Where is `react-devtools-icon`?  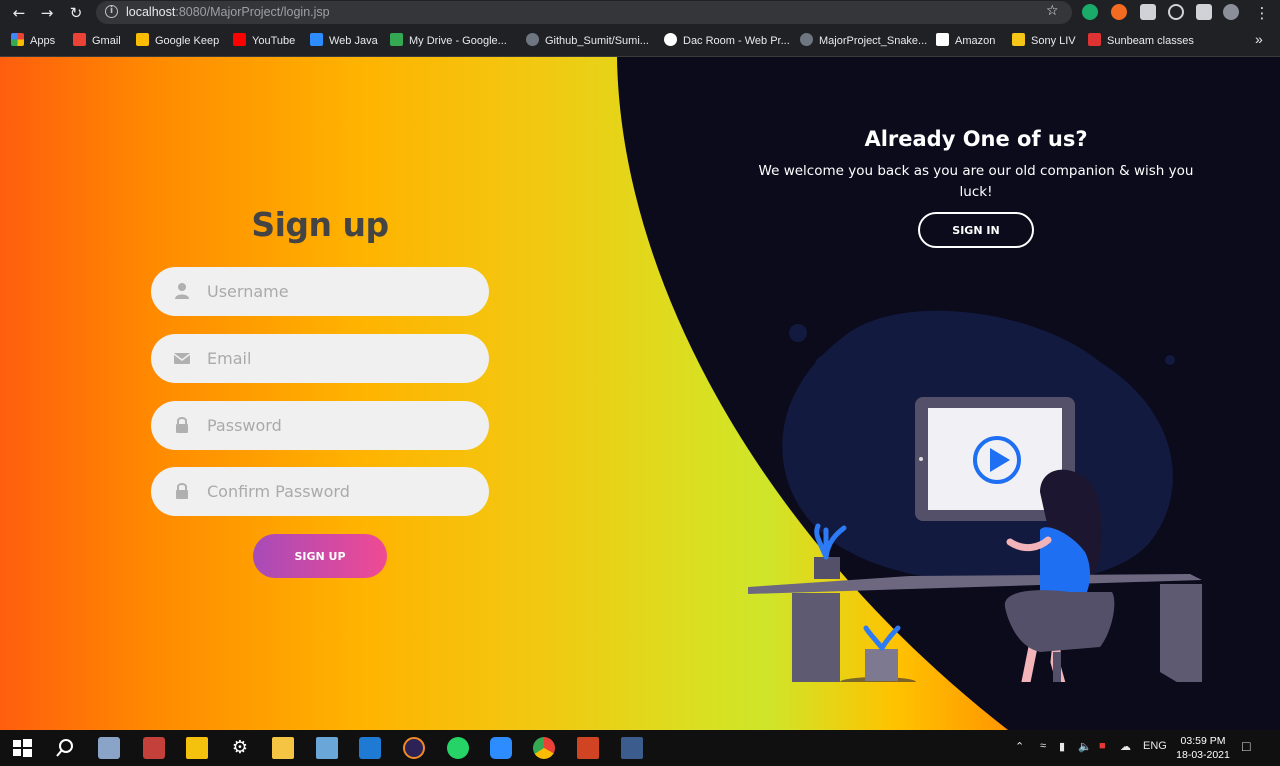 react-devtools-icon is located at coordinates (1176, 12).